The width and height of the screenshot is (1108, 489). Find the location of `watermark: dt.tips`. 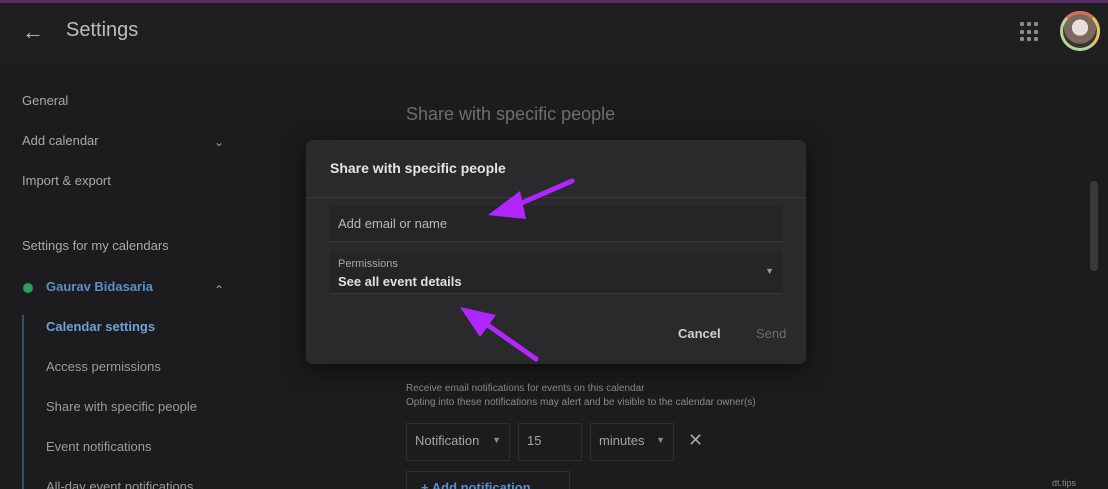

watermark: dt.tips is located at coordinates (1064, 483).